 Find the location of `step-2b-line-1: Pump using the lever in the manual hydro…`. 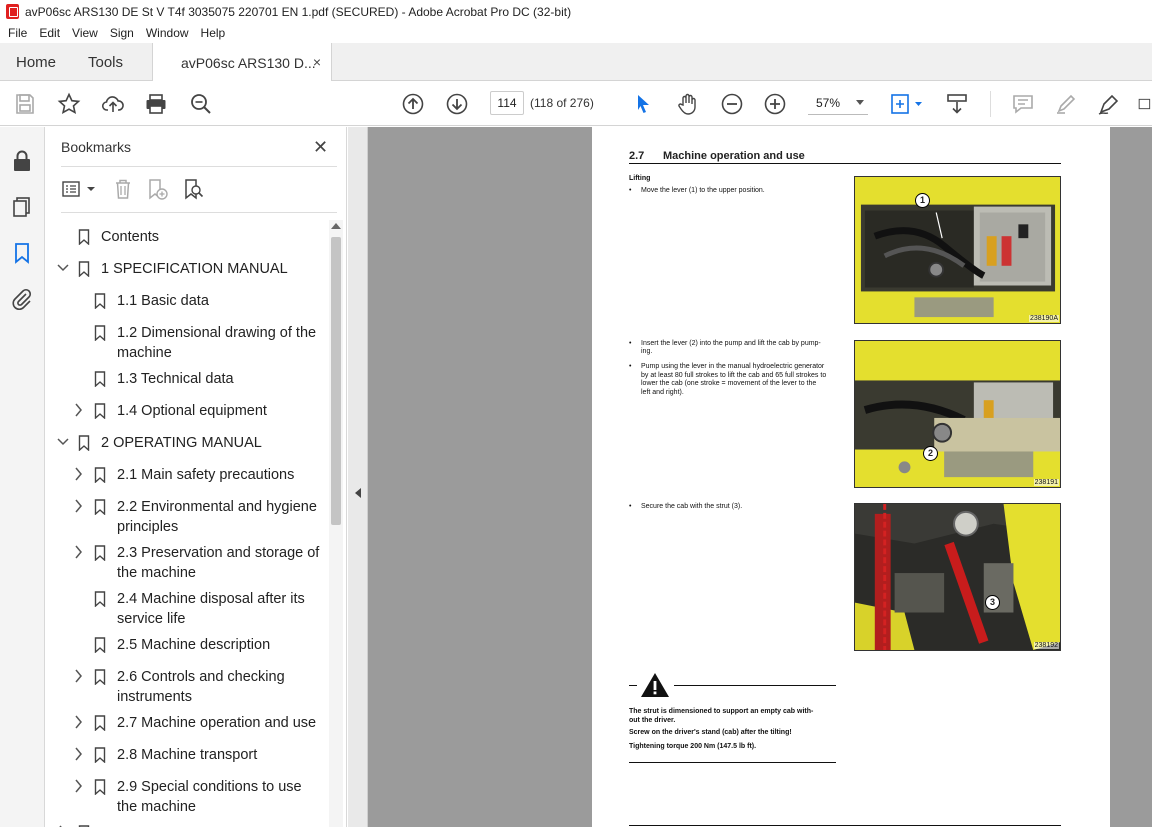

step-2b-line-1: Pump using the lever in the manual hydro… is located at coordinates (726, 367).